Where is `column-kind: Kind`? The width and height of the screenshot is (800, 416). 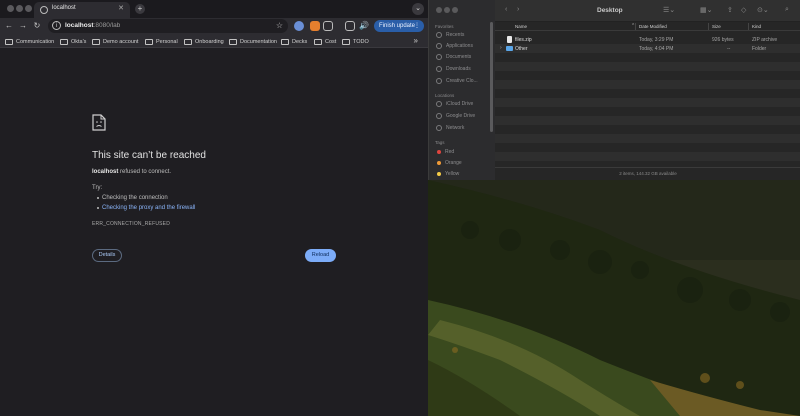 column-kind: Kind is located at coordinates (756, 26).